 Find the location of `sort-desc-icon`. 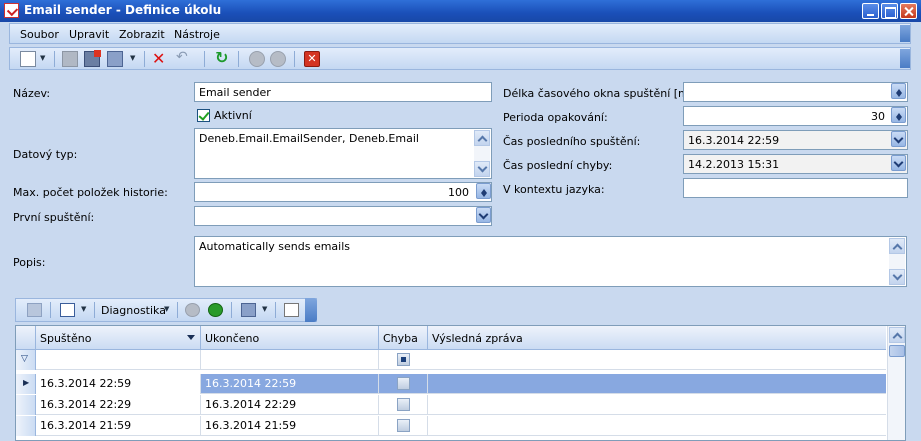

sort-desc-icon is located at coordinates (191, 339).